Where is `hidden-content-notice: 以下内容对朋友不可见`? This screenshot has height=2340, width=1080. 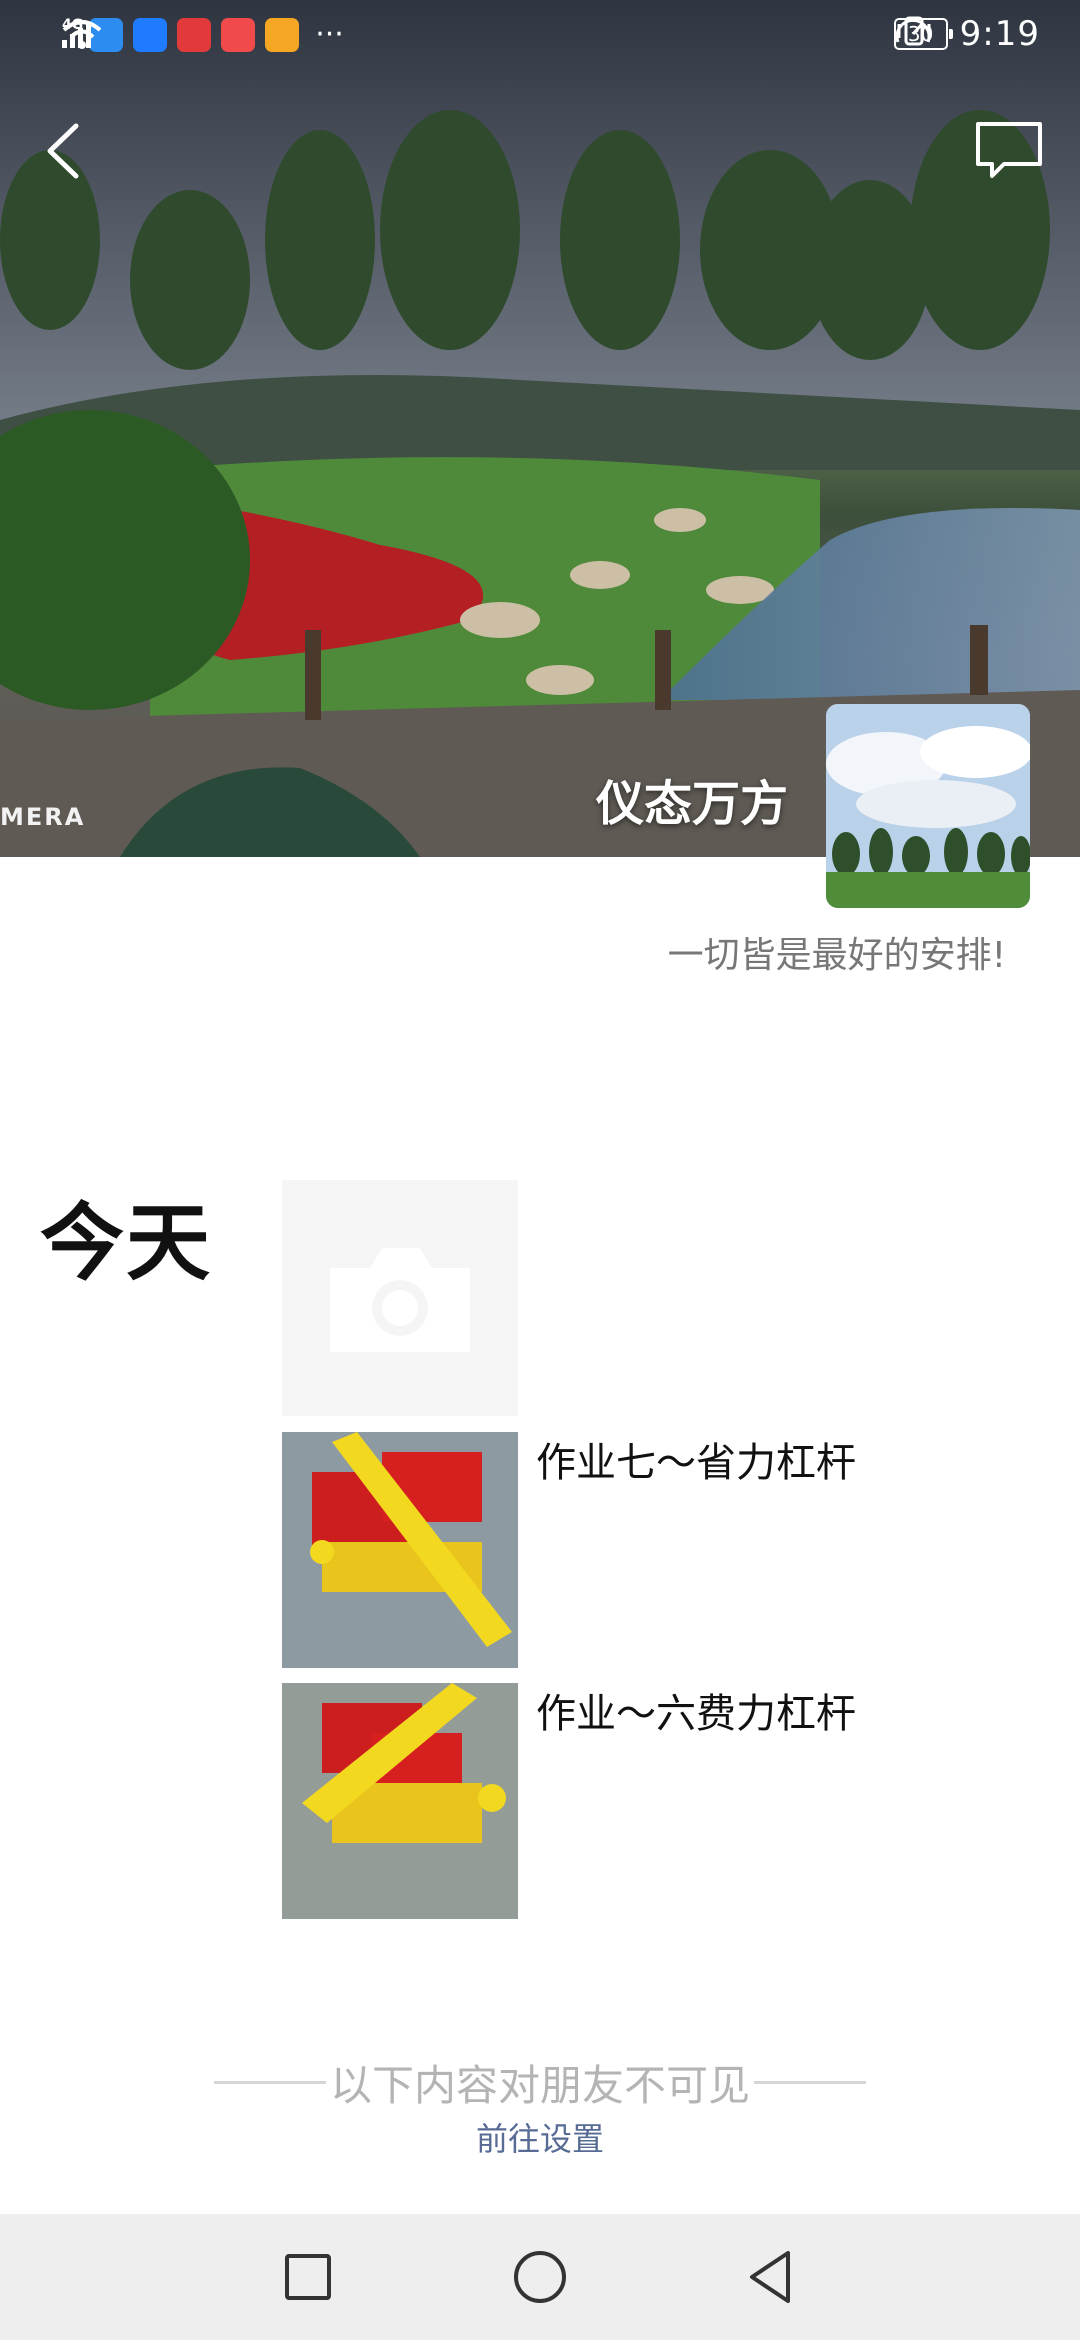 hidden-content-notice: 以下内容对朋友不可见 is located at coordinates (540, 2082).